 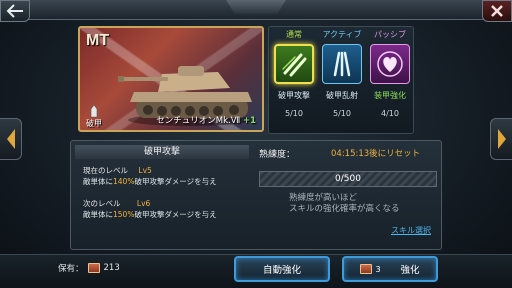 I want to click on proficiency-reset-timer: 04:15:13後にリセット, so click(x=376, y=154).